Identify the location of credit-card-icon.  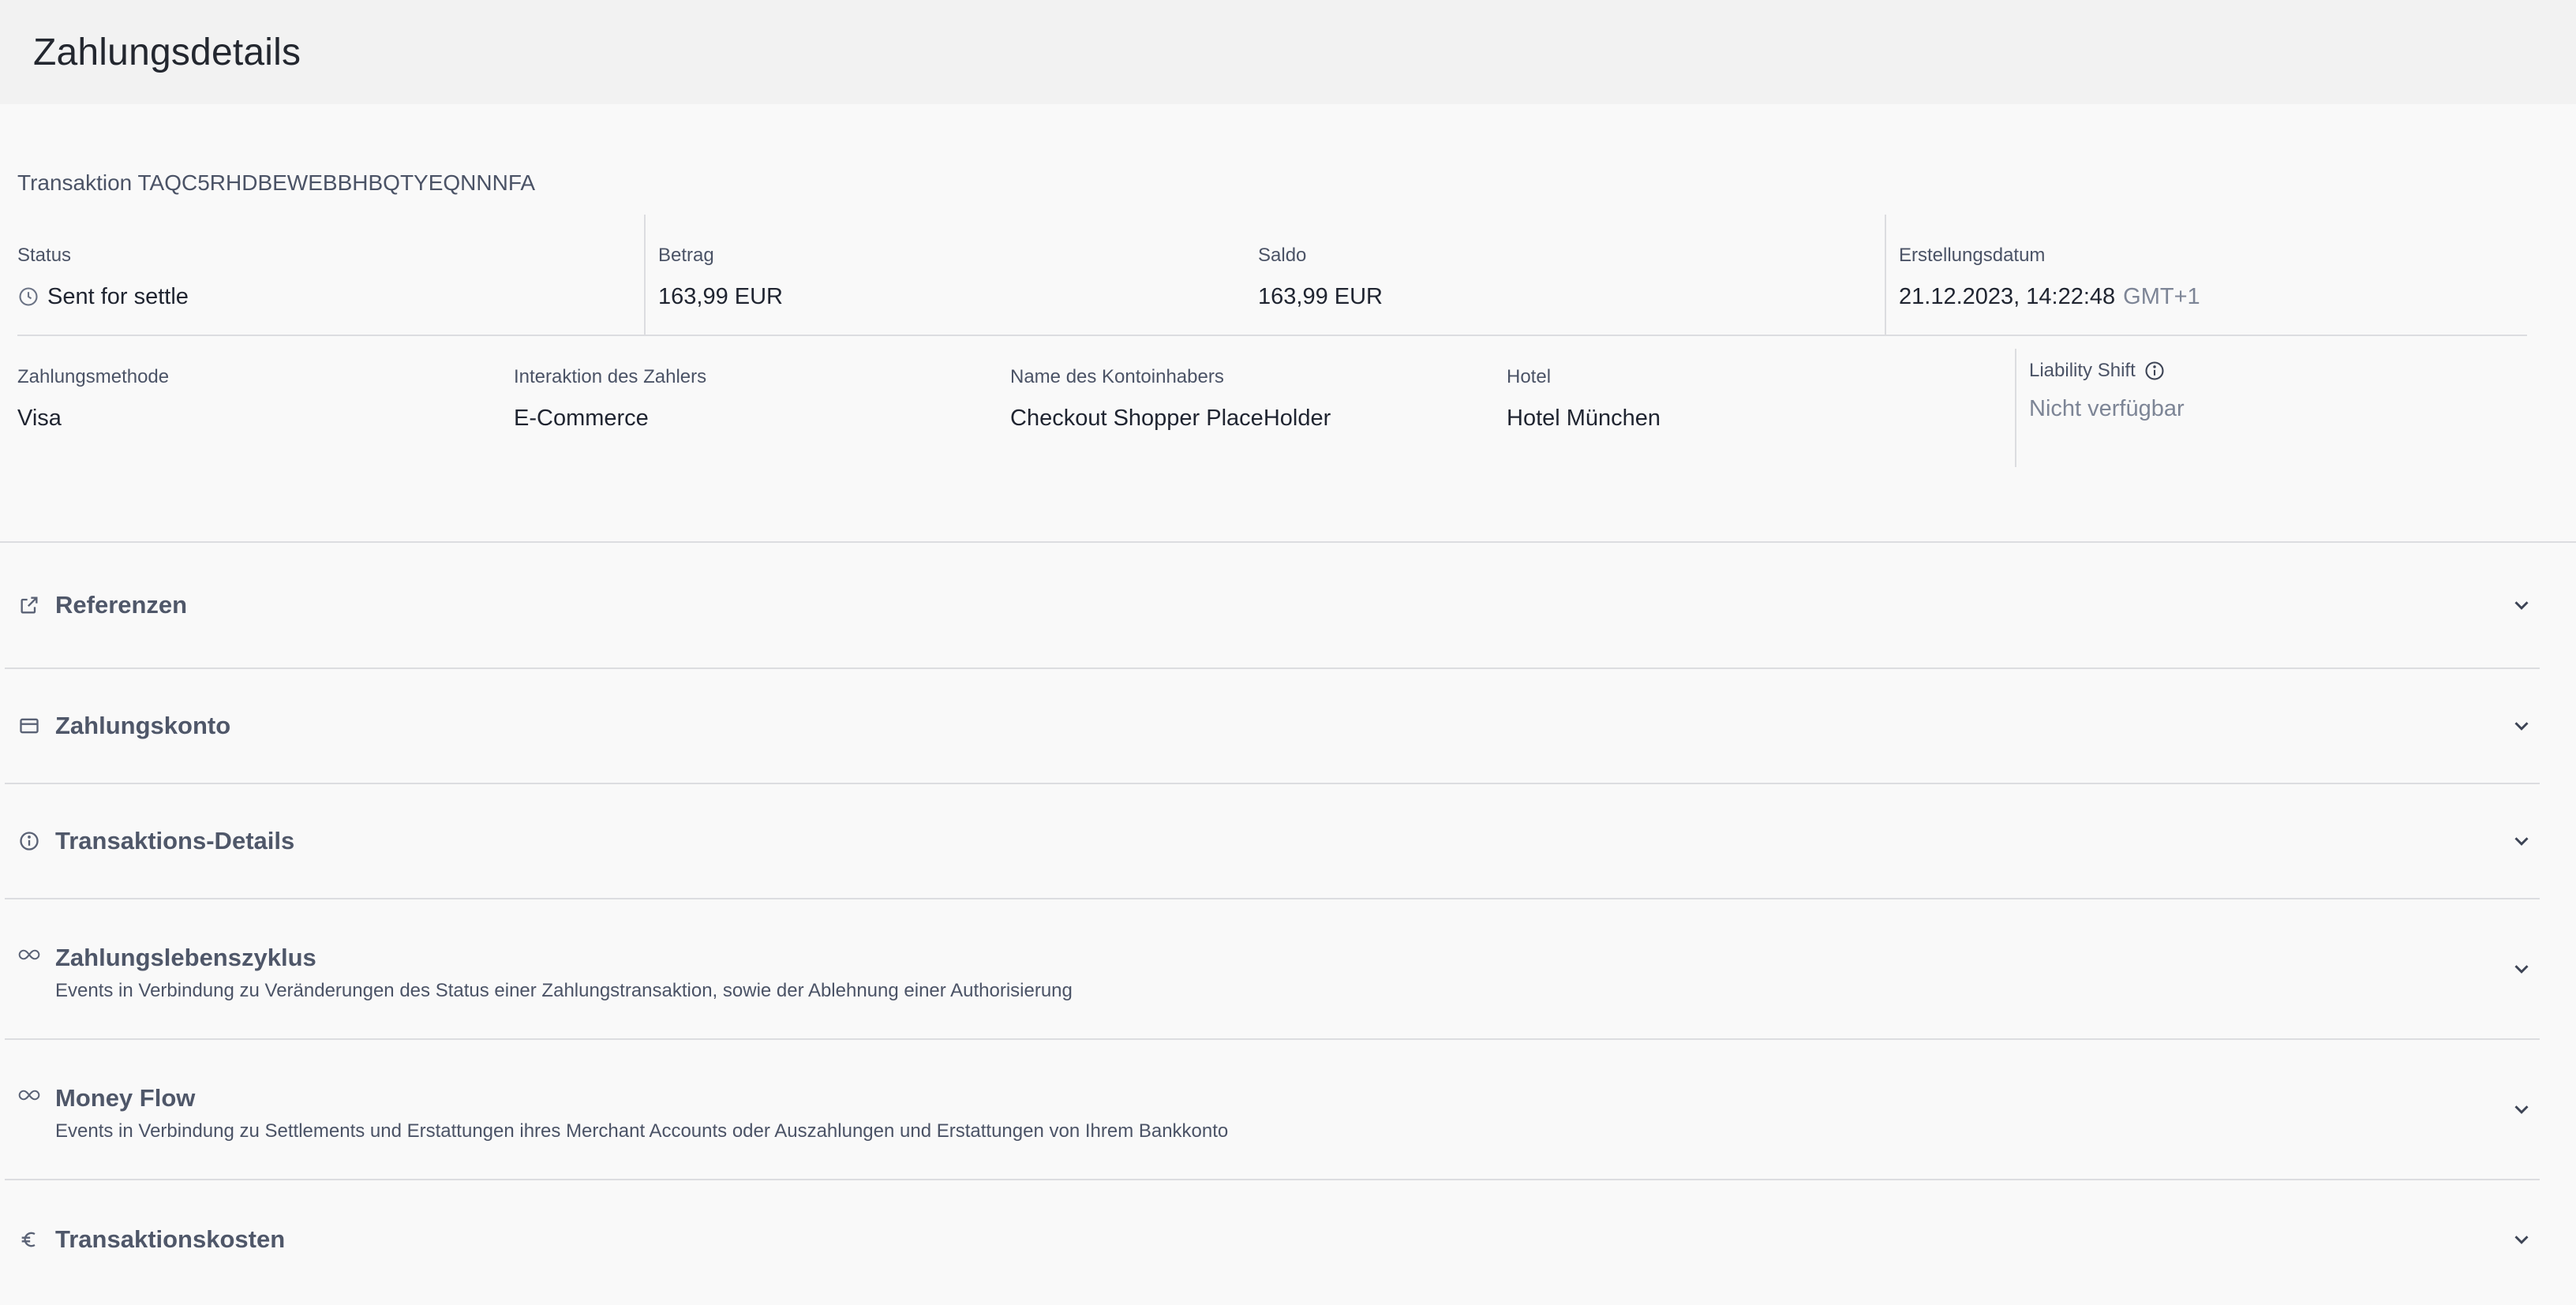
(29, 726).